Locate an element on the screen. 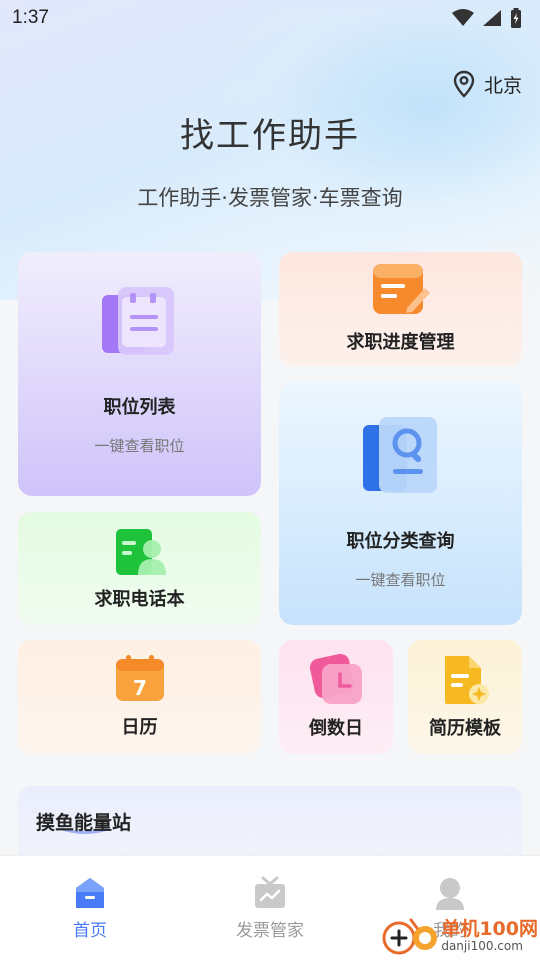  calendar-icon: 7 is located at coordinates (139, 678).